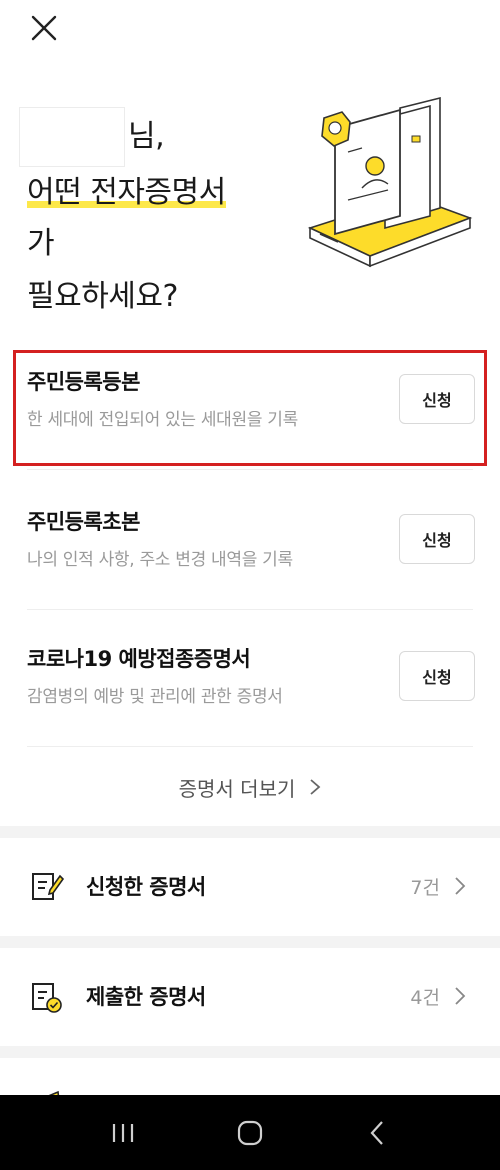  Describe the element at coordinates (102, 296) in the screenshot. I see `headline-line4: 필요하세요?` at that location.